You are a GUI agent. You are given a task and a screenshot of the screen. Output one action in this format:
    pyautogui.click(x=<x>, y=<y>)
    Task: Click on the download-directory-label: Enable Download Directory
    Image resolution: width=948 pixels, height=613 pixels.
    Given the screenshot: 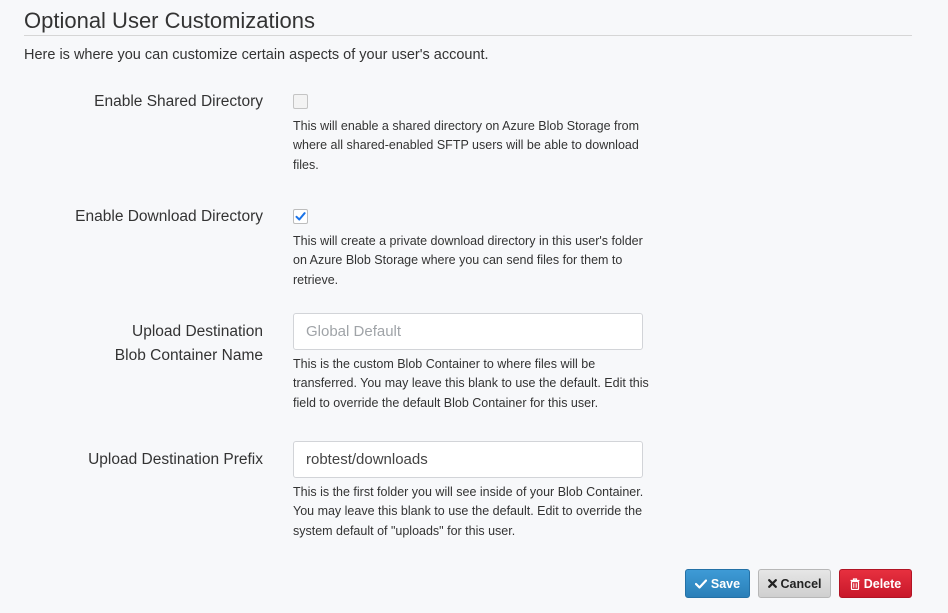 What is the action you would take?
    pyautogui.click(x=169, y=216)
    